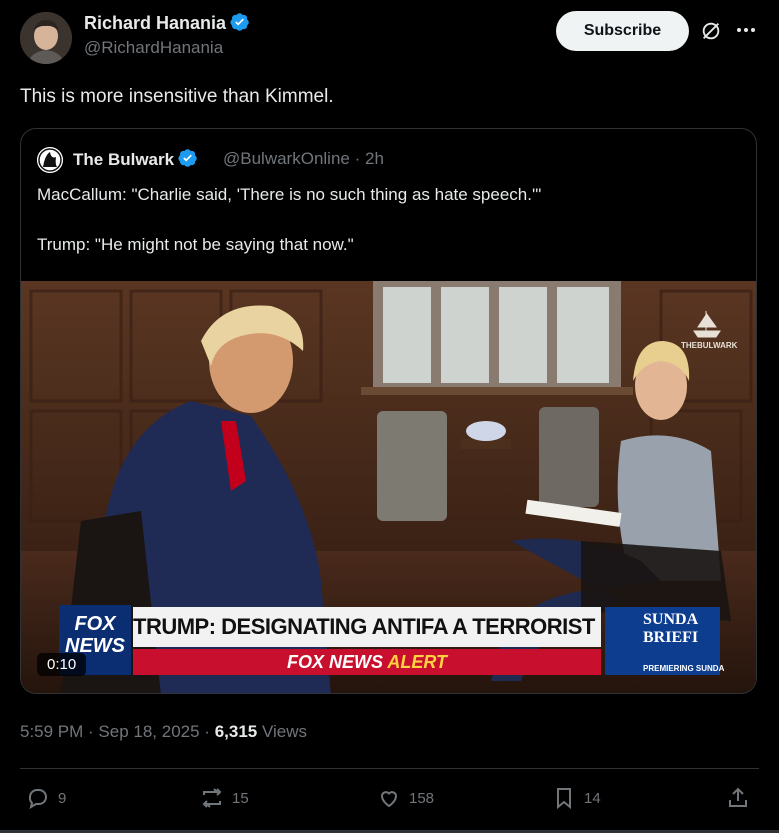 This screenshot has width=779, height=833. What do you see at coordinates (417, 662) in the screenshot?
I see `chyron-alert-suffix: ALERT` at bounding box center [417, 662].